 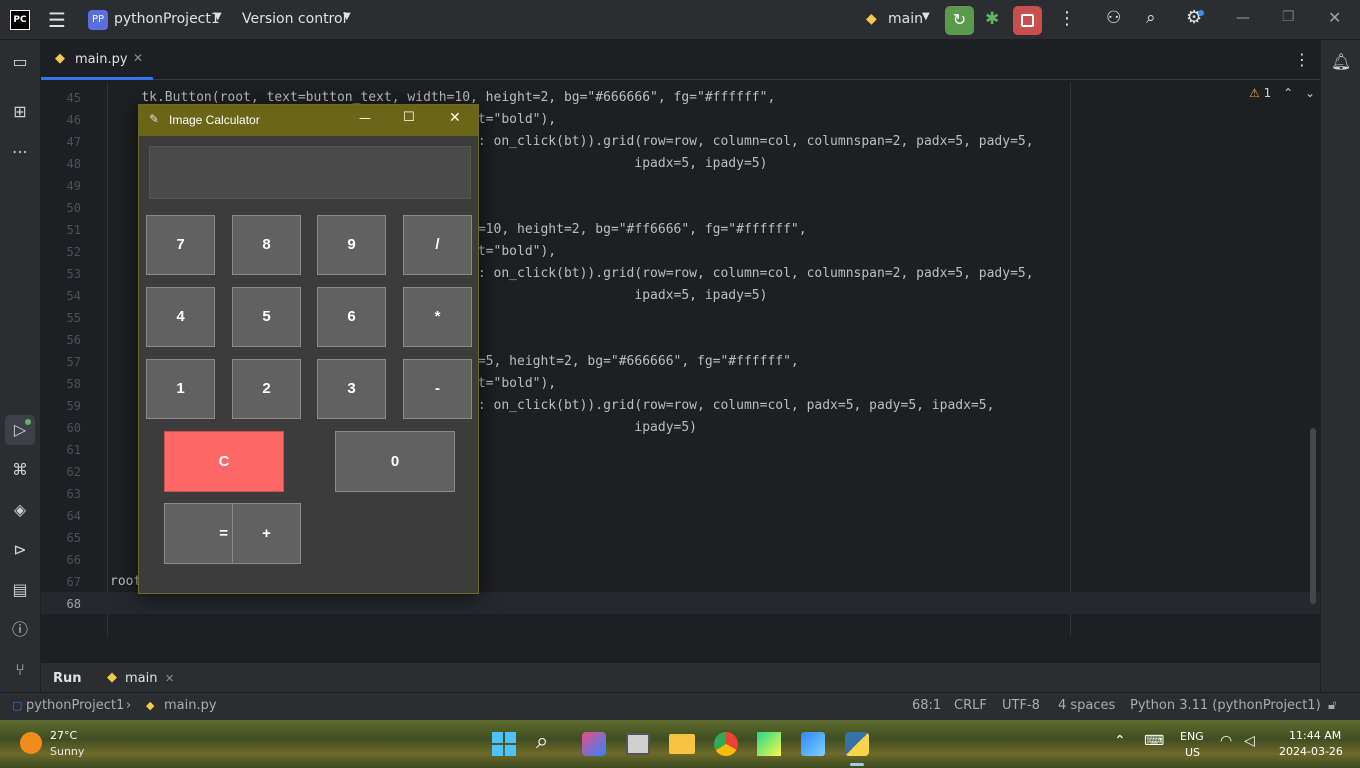 What do you see at coordinates (67, 678) in the screenshot?
I see `run-tab: Run` at bounding box center [67, 678].